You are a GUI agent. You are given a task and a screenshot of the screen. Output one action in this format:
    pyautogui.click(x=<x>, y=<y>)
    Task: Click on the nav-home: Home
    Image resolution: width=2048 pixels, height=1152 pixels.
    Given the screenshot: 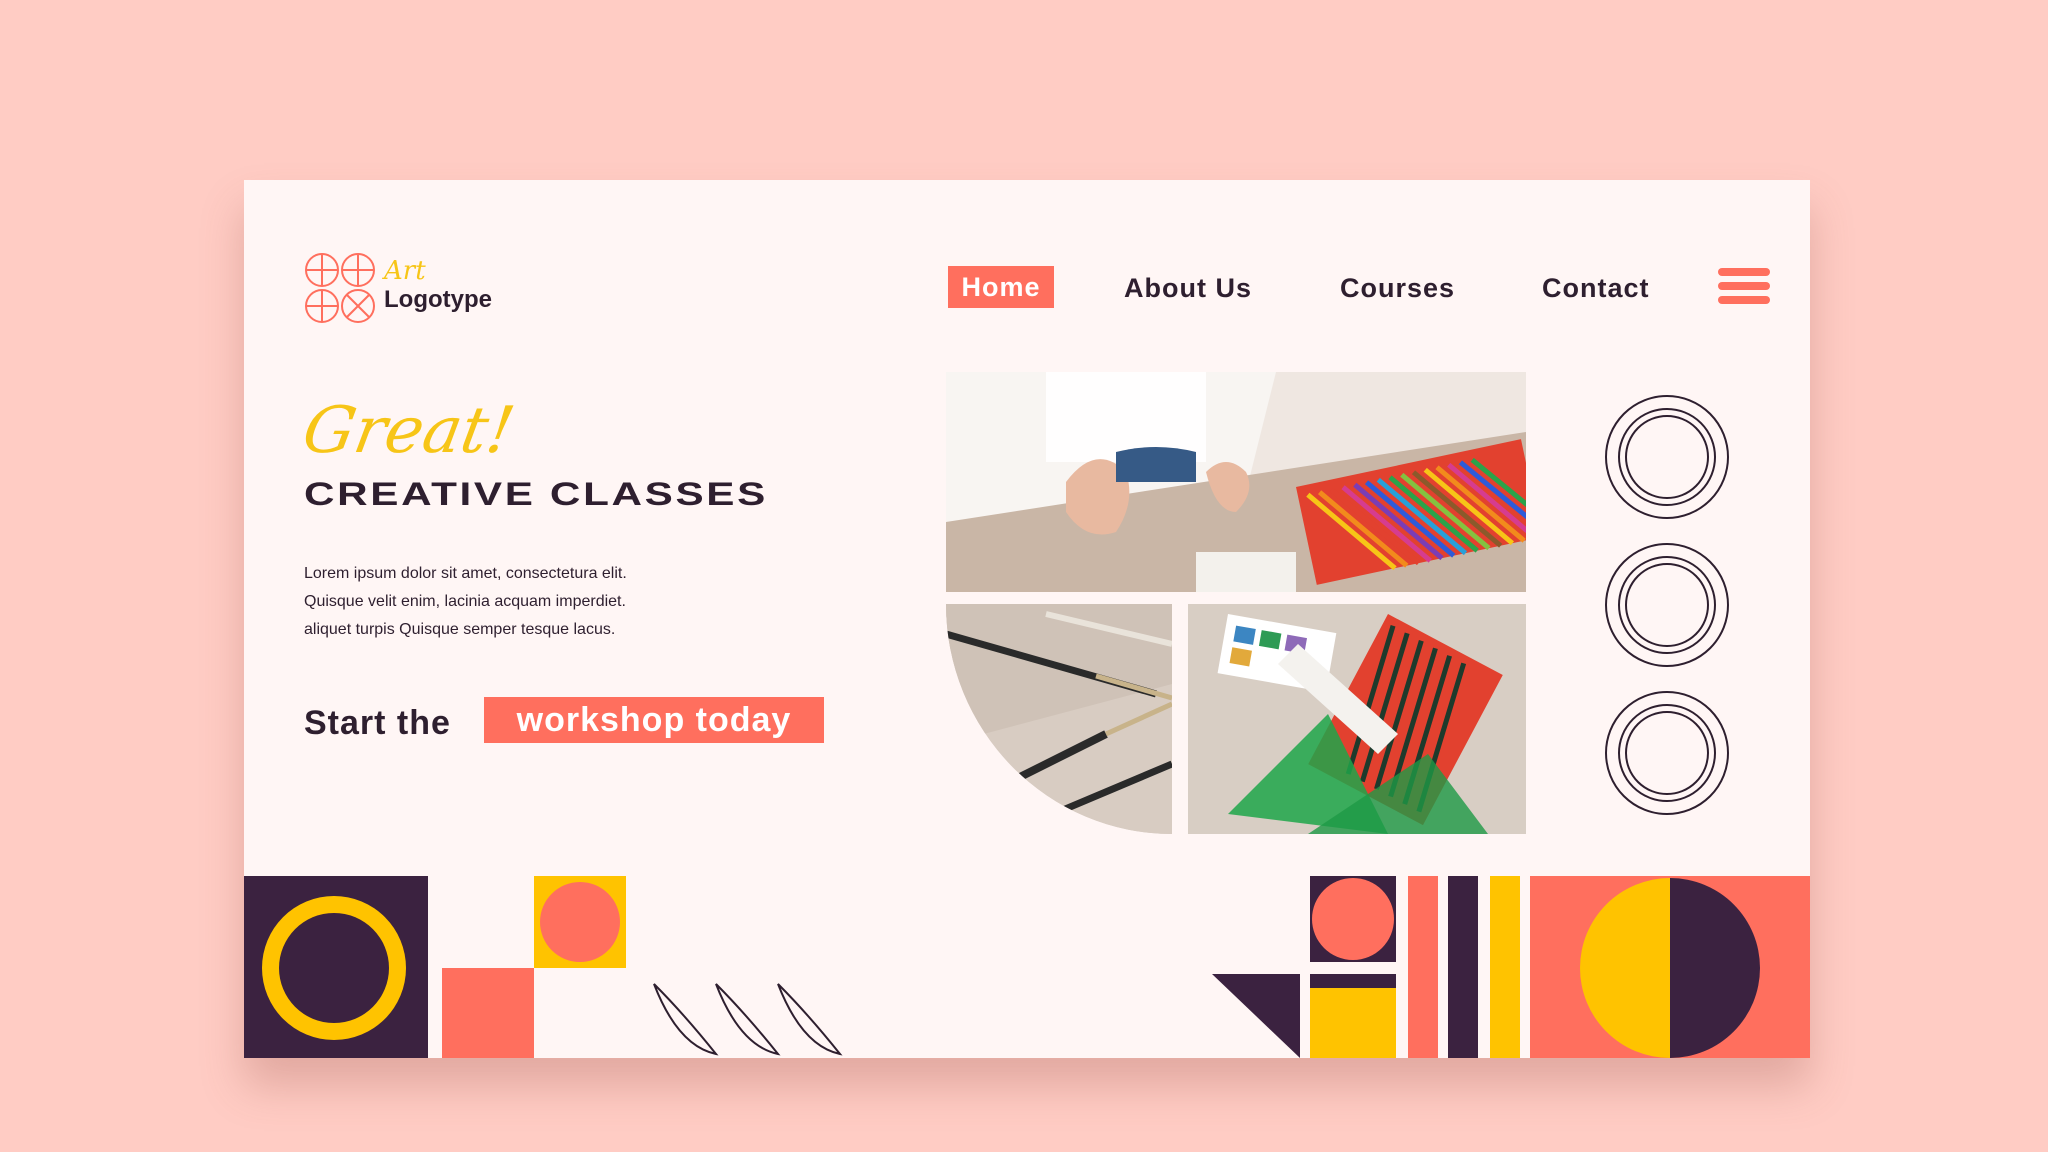 What is the action you would take?
    pyautogui.click(x=1001, y=287)
    